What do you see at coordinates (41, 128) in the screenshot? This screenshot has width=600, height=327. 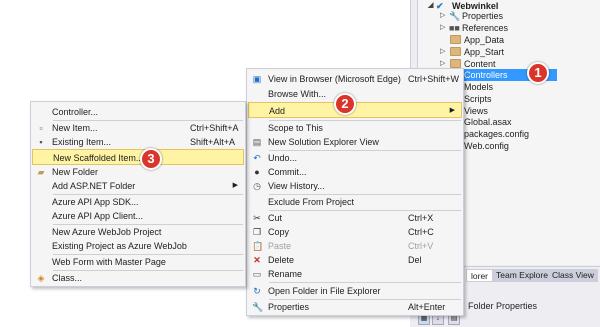 I see `new-item-icon: ▫` at bounding box center [41, 128].